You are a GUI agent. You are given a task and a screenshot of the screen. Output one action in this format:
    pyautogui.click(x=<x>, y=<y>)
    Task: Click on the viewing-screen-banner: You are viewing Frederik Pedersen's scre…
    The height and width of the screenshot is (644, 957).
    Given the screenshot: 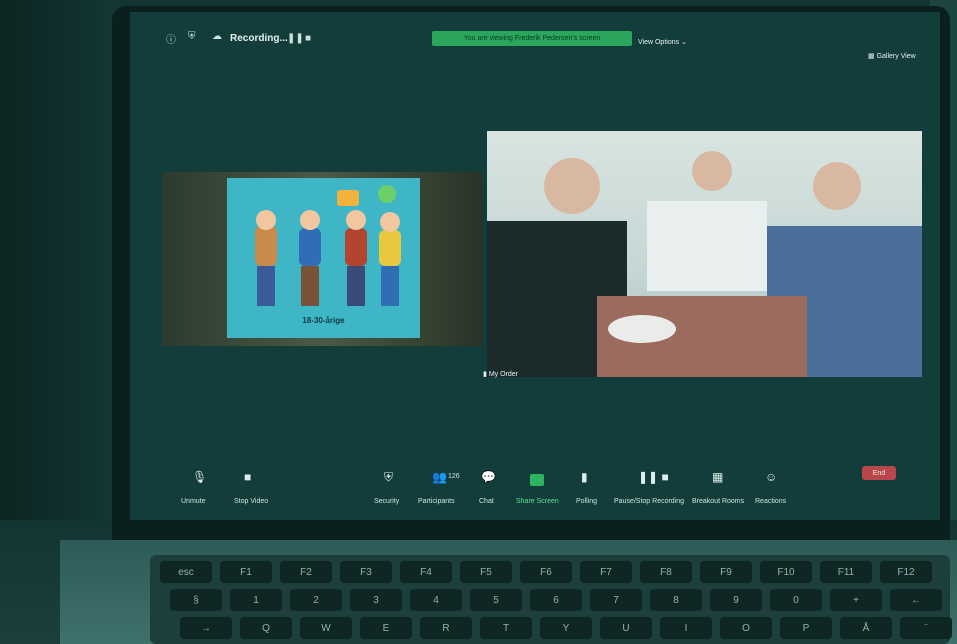 What is the action you would take?
    pyautogui.click(x=532, y=38)
    